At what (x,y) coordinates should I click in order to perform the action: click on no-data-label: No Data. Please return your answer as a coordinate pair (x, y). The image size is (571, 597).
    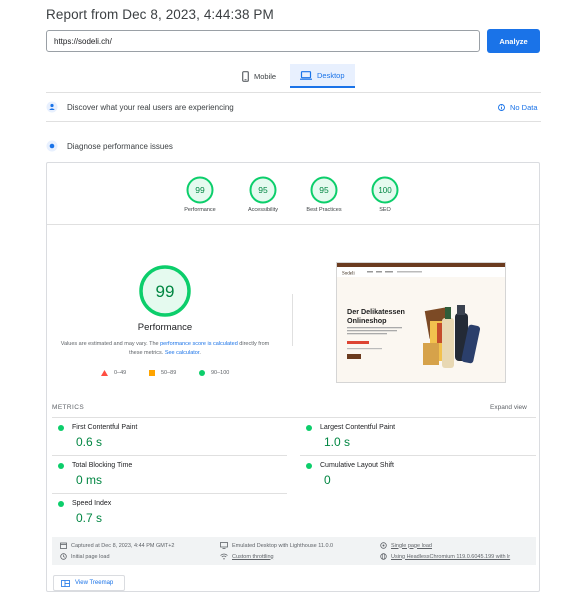
    Looking at the image, I should click on (524, 107).